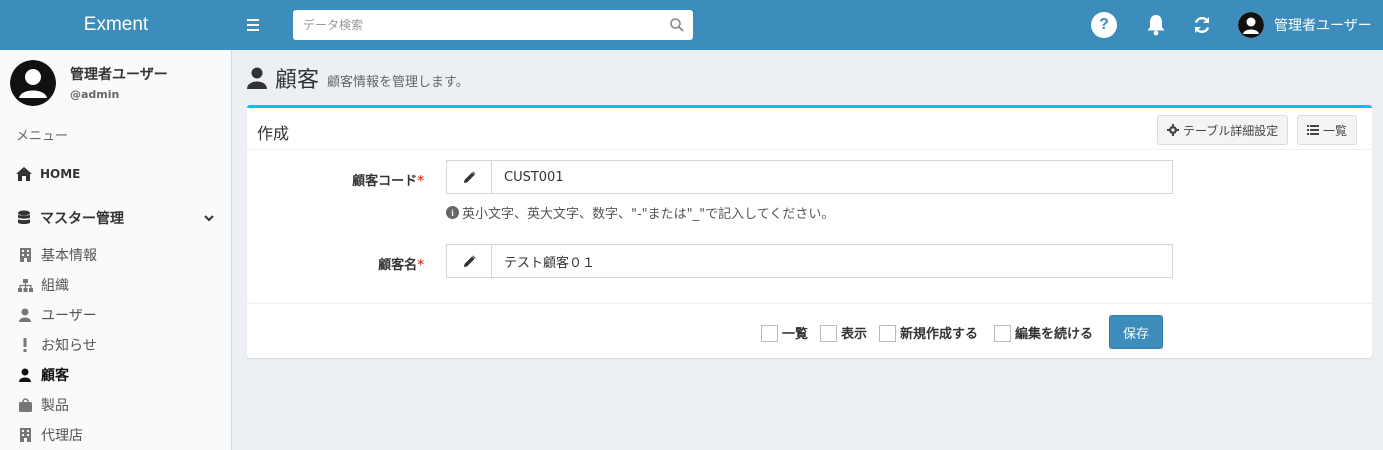 Image resolution: width=1383 pixels, height=450 pixels. Describe the element at coordinates (1104, 25) in the screenshot. I see `help-icon: ?` at that location.